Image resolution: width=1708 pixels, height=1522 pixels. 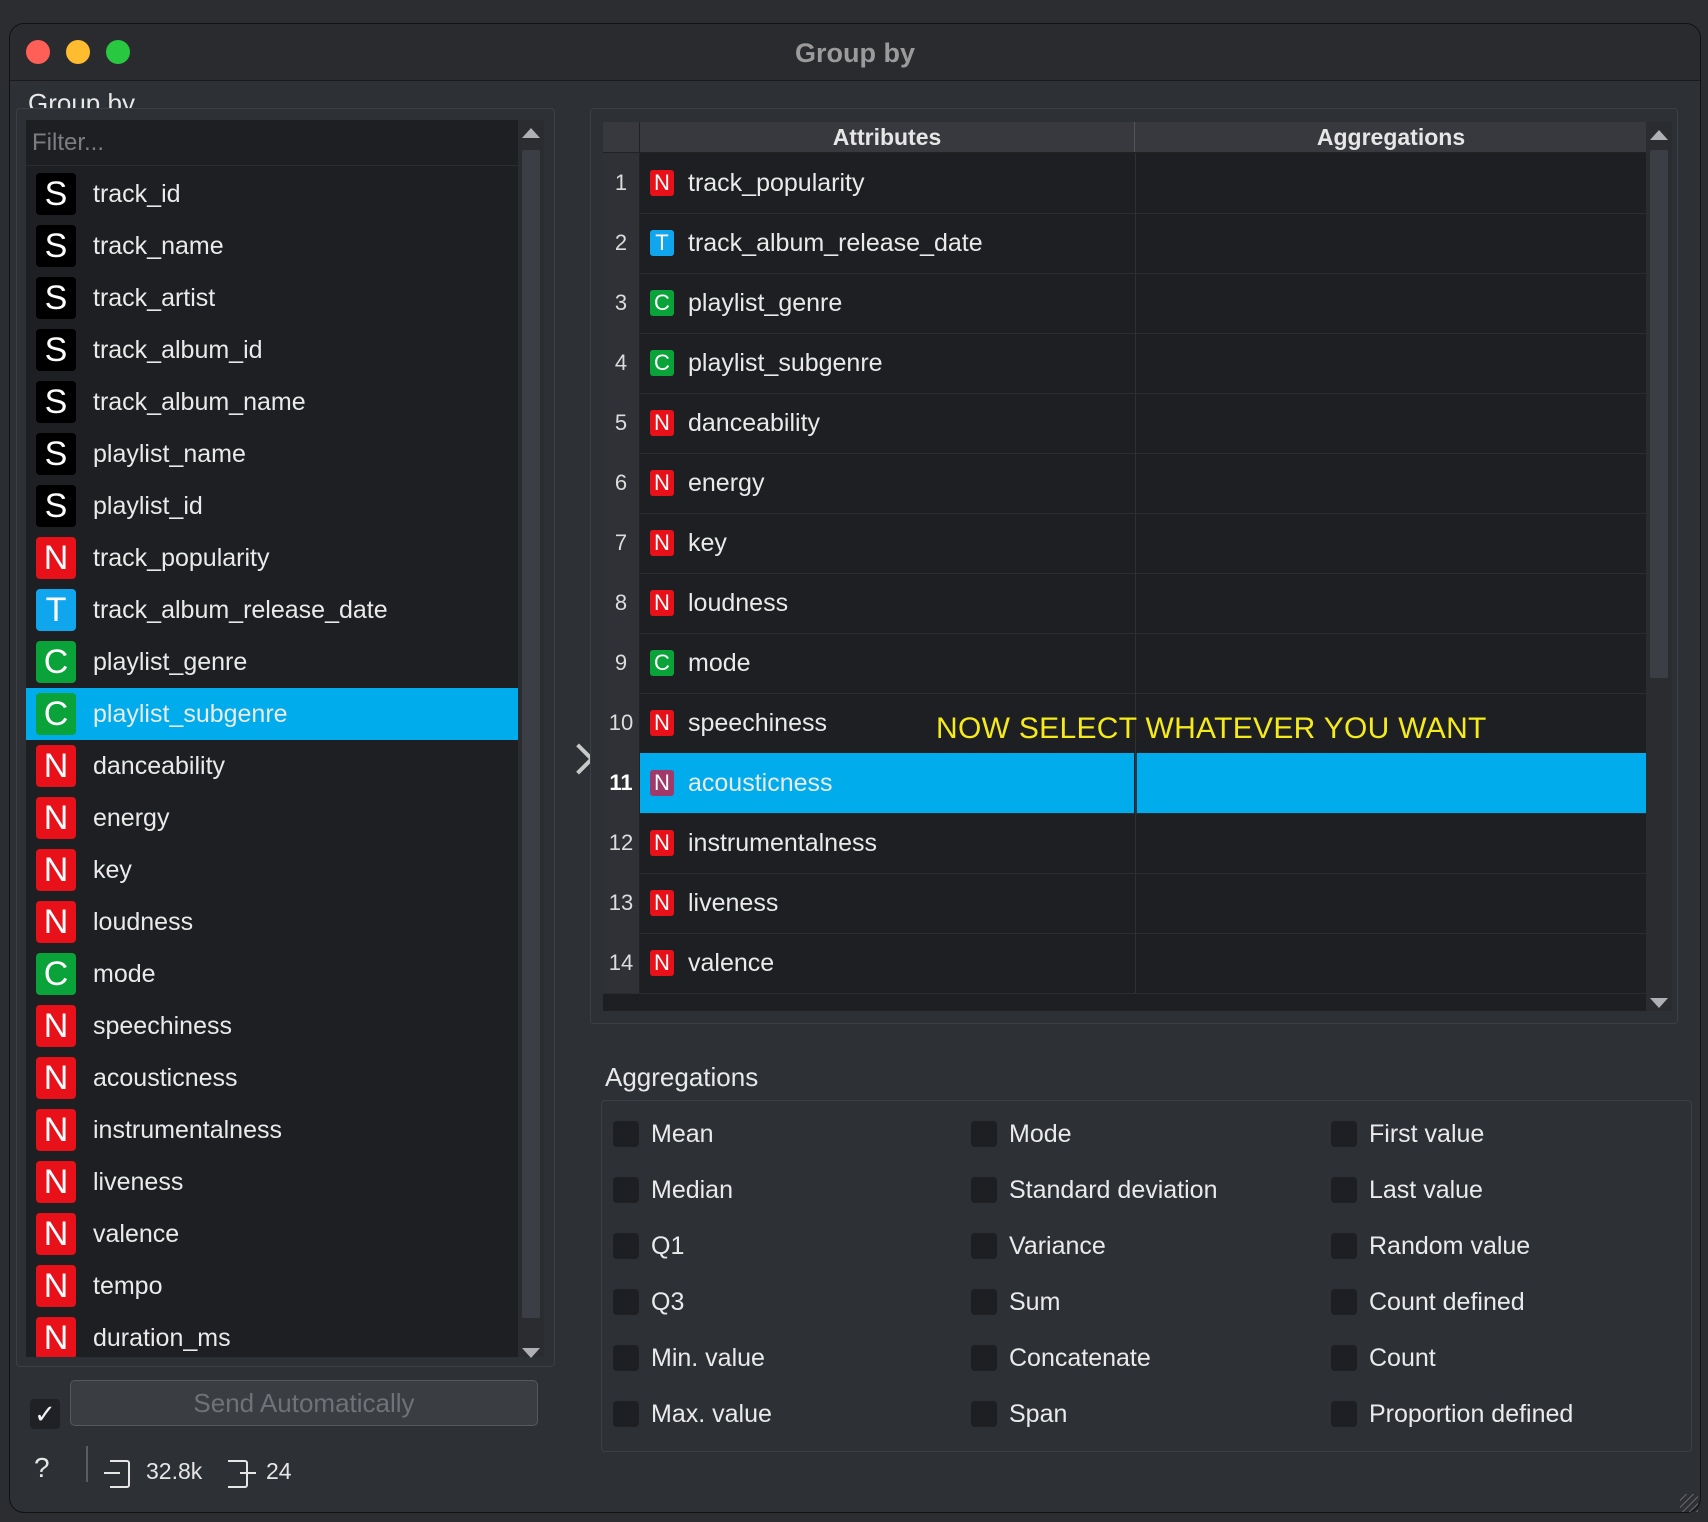 I want to click on variable-list-item: Strack_name, so click(x=272, y=246).